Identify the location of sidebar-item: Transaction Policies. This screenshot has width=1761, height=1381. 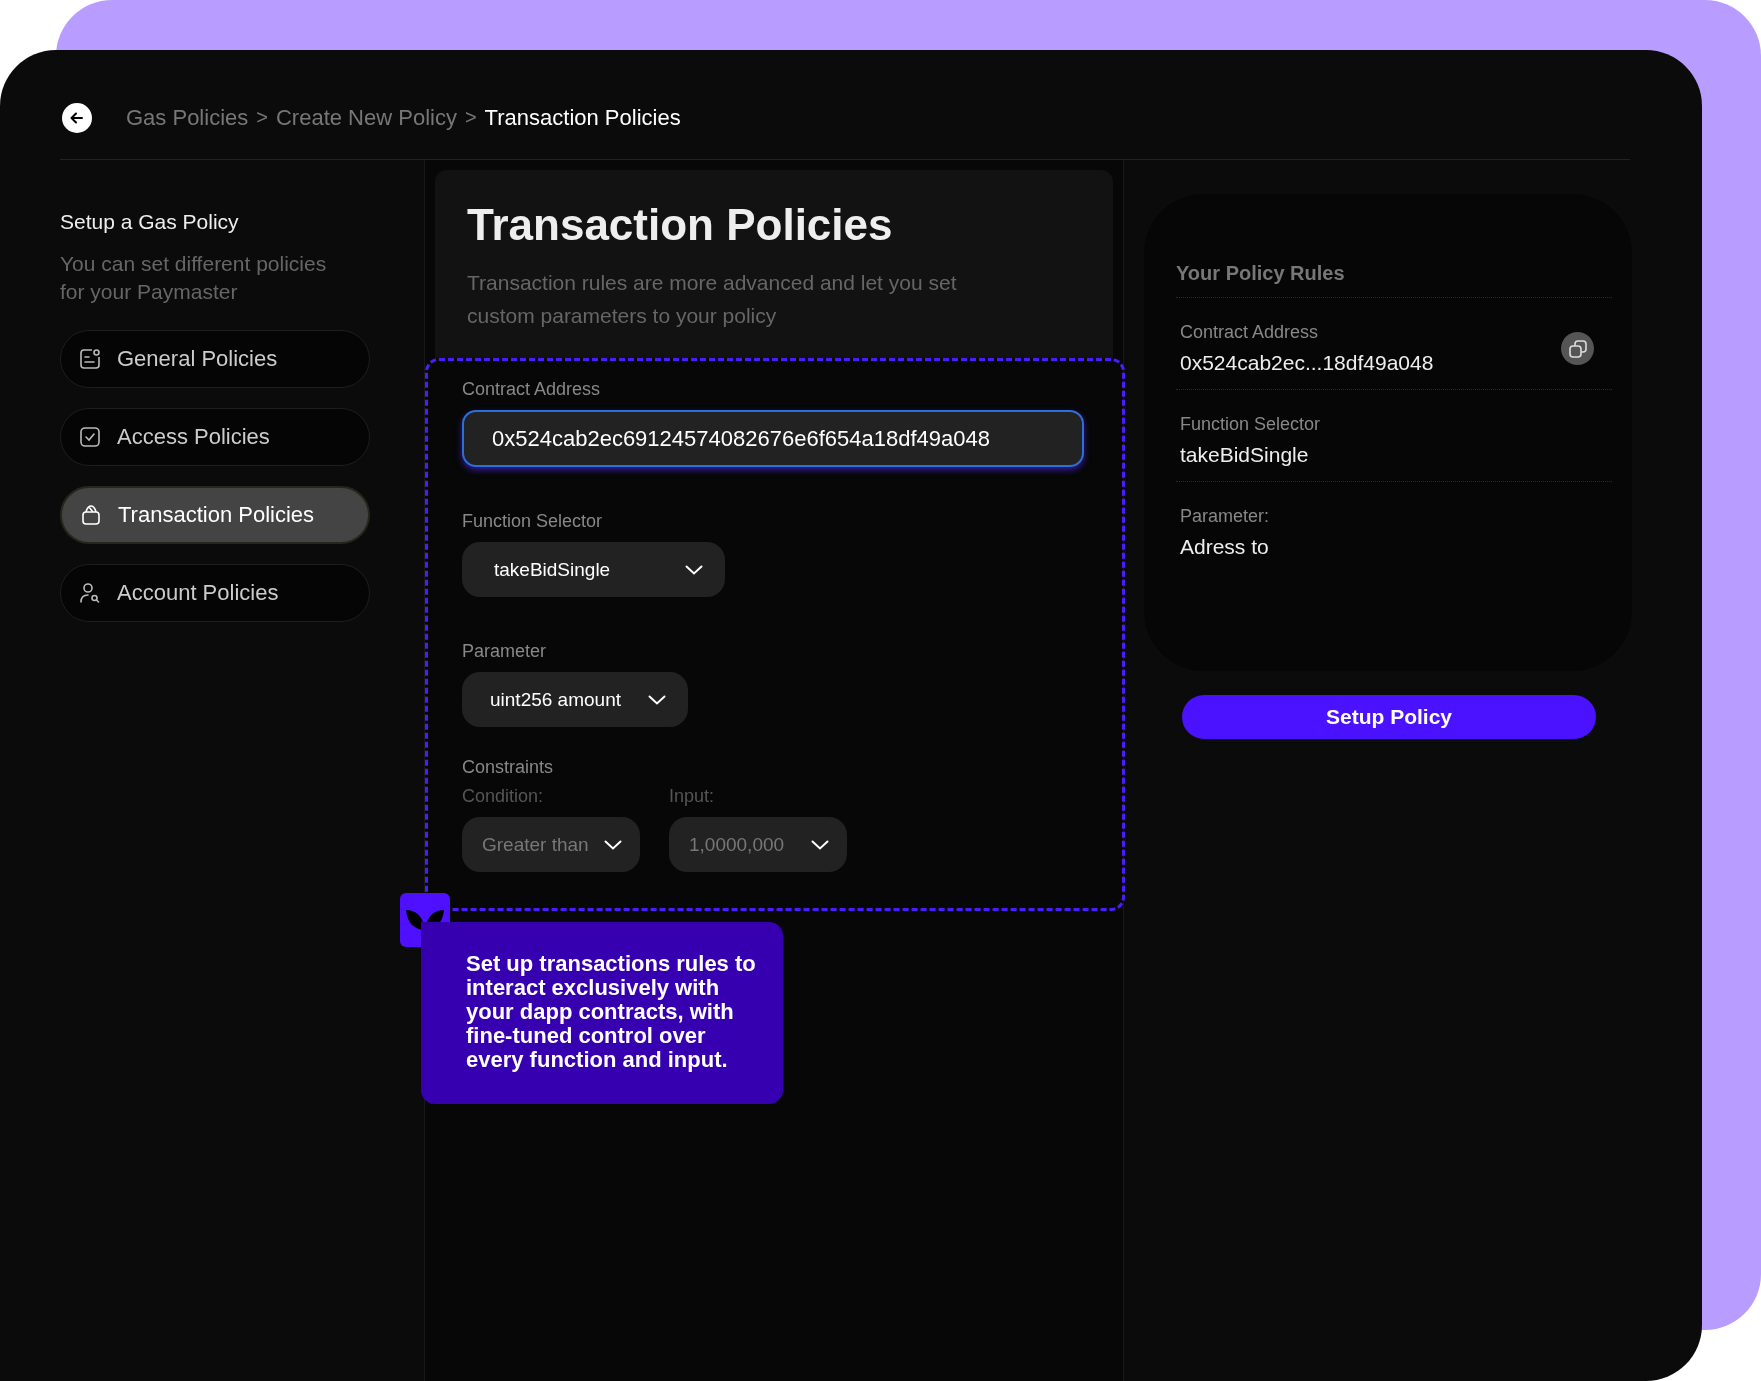
(215, 515).